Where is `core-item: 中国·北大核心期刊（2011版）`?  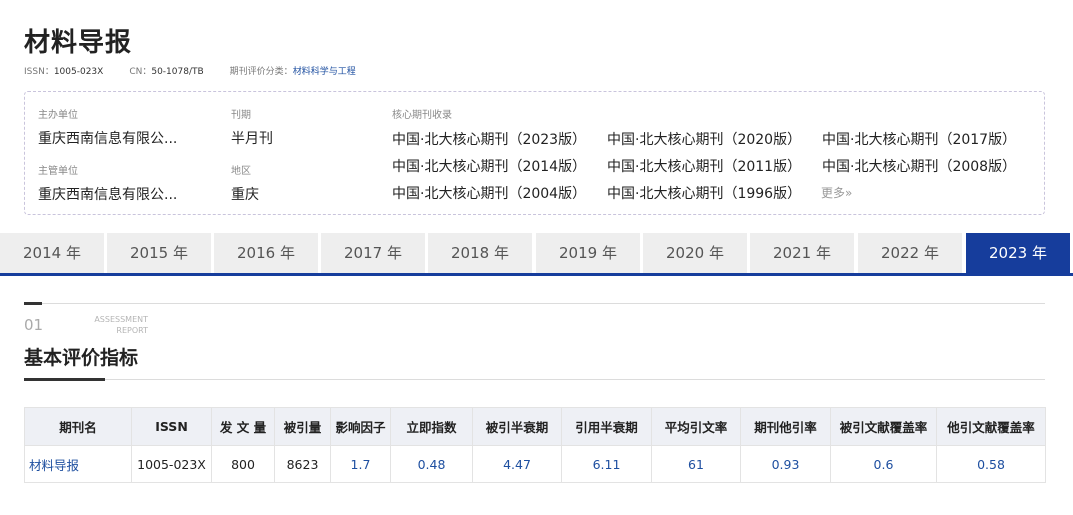
core-item: 中国·北大核心期刊（2011版） is located at coordinates (704, 167).